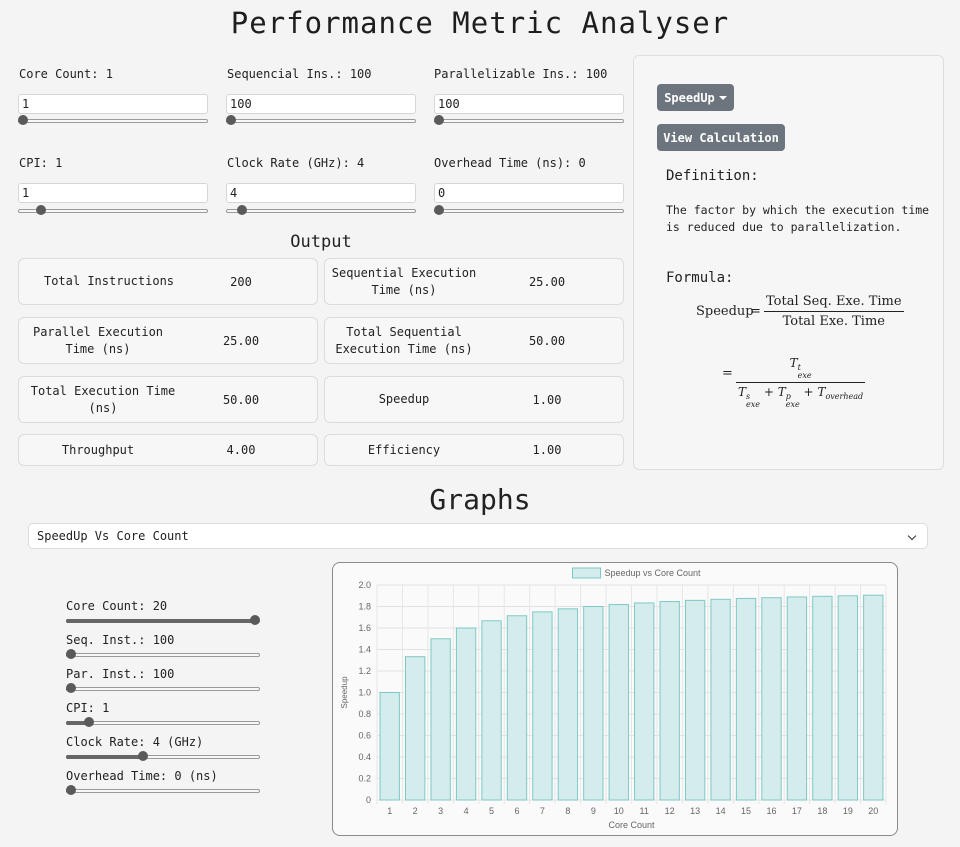 The width and height of the screenshot is (960, 847). What do you see at coordinates (567, 811) in the screenshot?
I see `x-tick-label: 8` at bounding box center [567, 811].